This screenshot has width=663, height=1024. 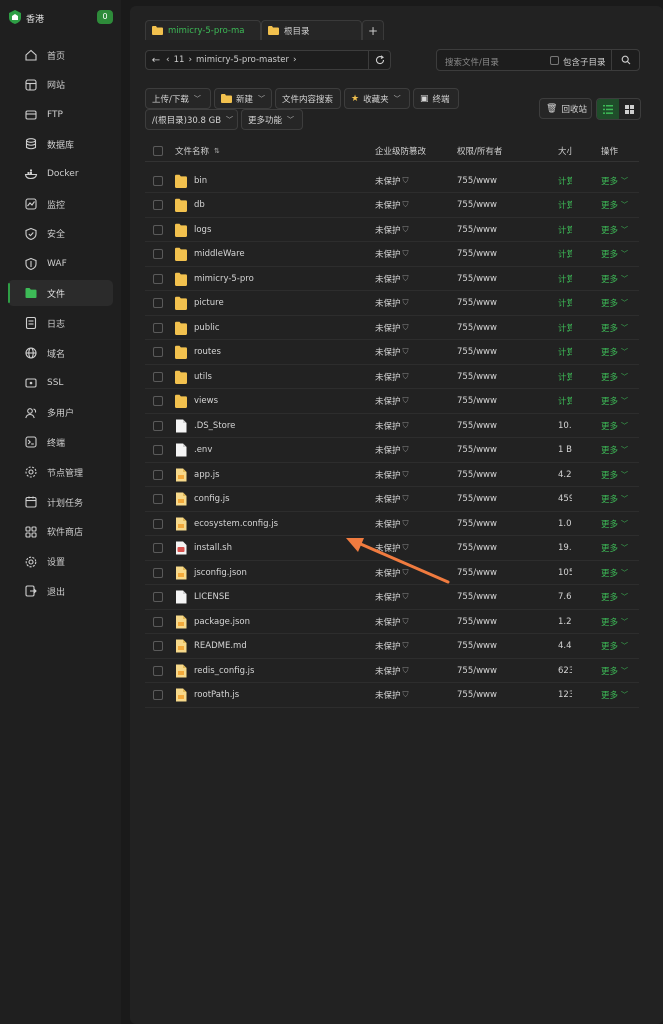 I want to click on file-name: .DS_Store, so click(x=214, y=426).